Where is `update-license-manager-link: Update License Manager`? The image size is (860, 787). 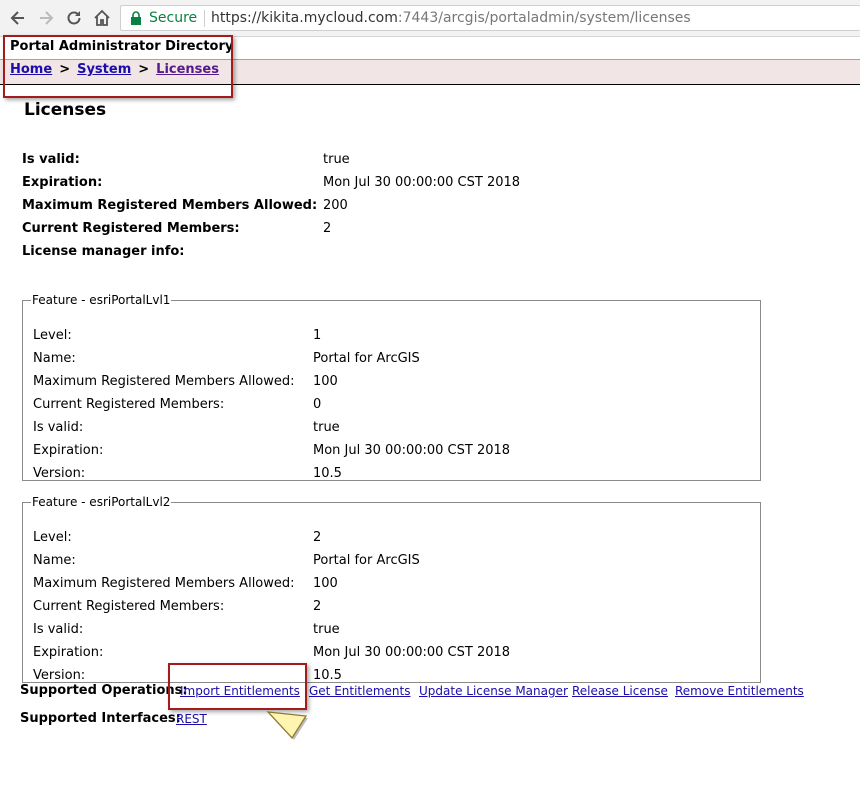
update-license-manager-link: Update License Manager is located at coordinates (493, 691).